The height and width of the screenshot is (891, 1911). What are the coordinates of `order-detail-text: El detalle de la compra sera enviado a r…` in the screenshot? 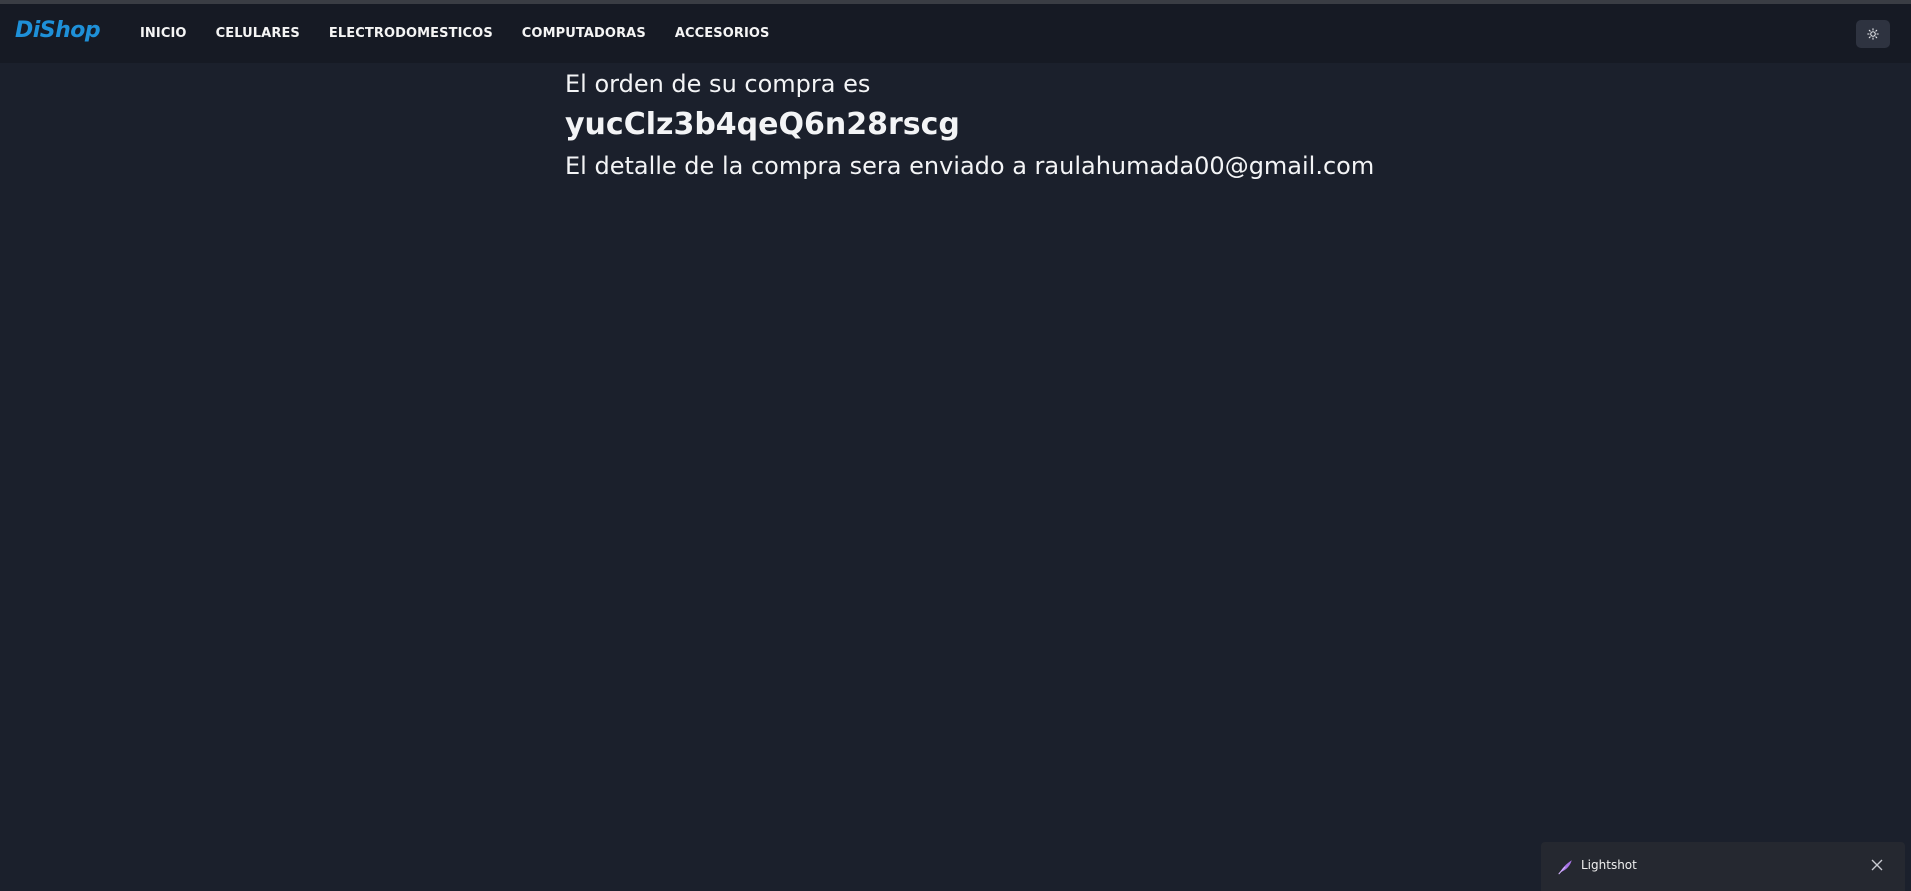 It's located at (970, 166).